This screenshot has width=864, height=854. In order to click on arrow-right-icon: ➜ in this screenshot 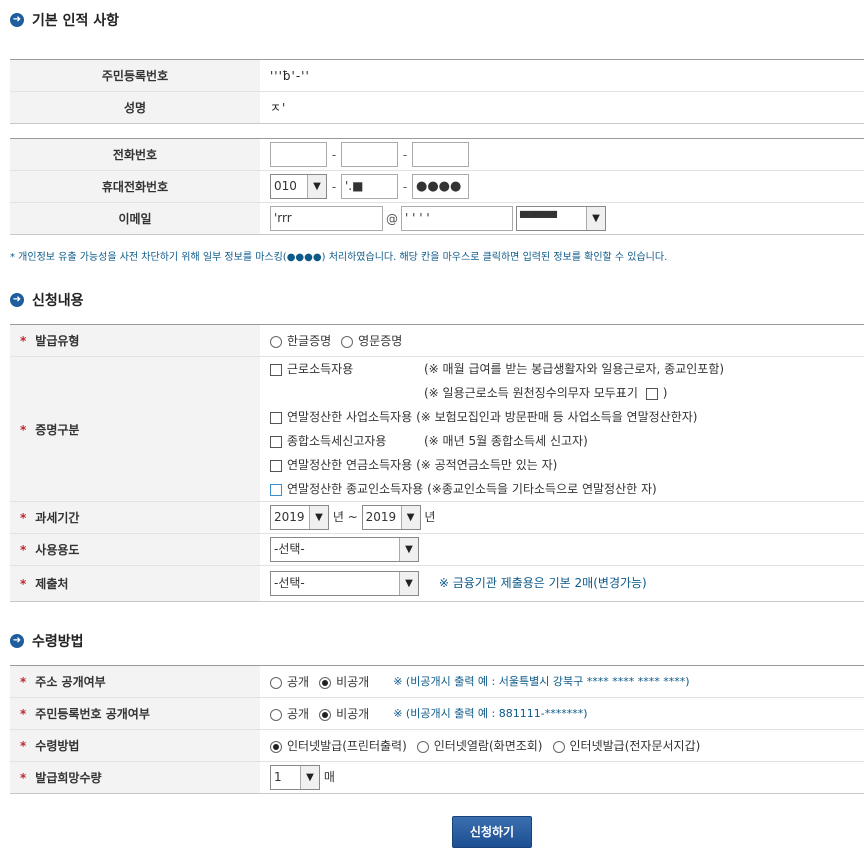, I will do `click(17, 641)`.